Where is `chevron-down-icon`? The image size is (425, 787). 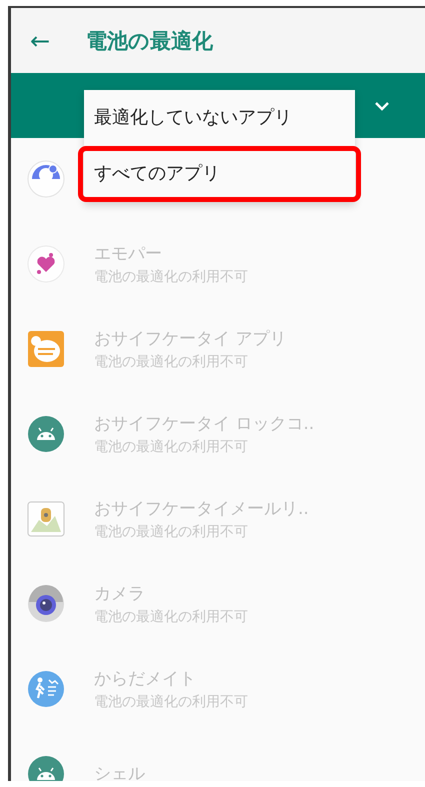
chevron-down-icon is located at coordinates (382, 106).